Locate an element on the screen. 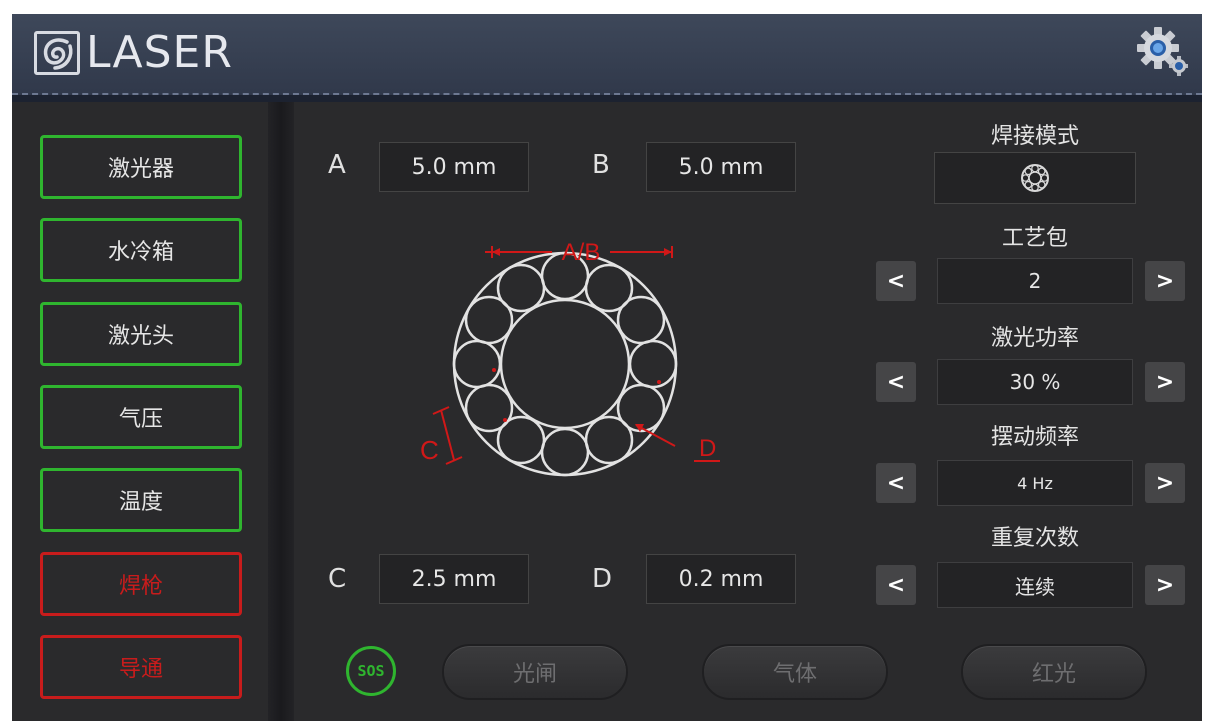 The height and width of the screenshot is (723, 1213). status-conduction-button: 导通 is located at coordinates (141, 667).